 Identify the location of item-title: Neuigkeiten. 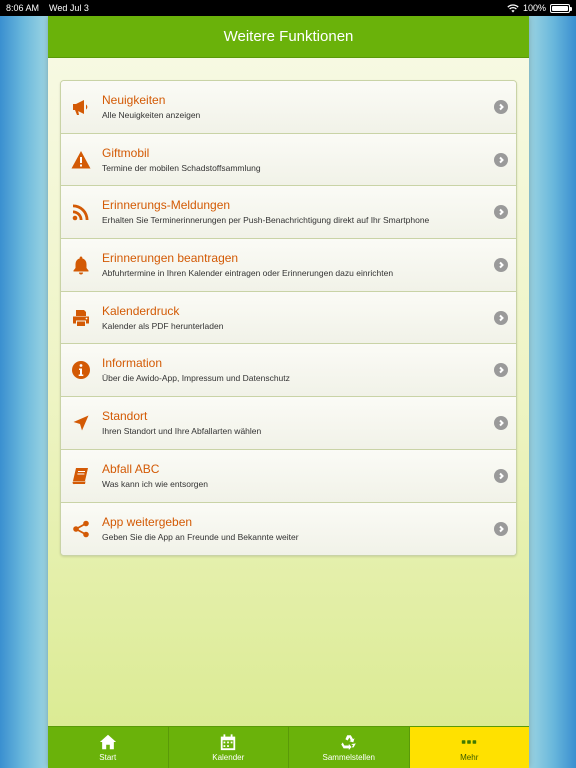
(134, 99).